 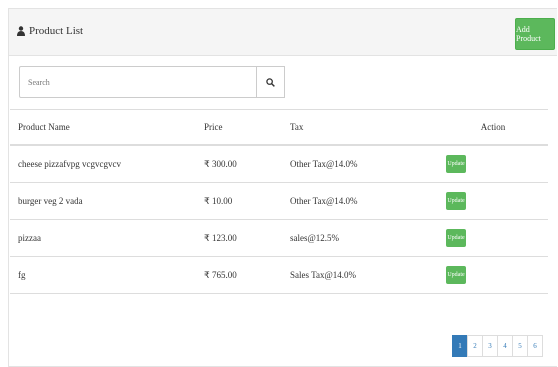 I want to click on add-product-button: Add Product, so click(x=535, y=34).